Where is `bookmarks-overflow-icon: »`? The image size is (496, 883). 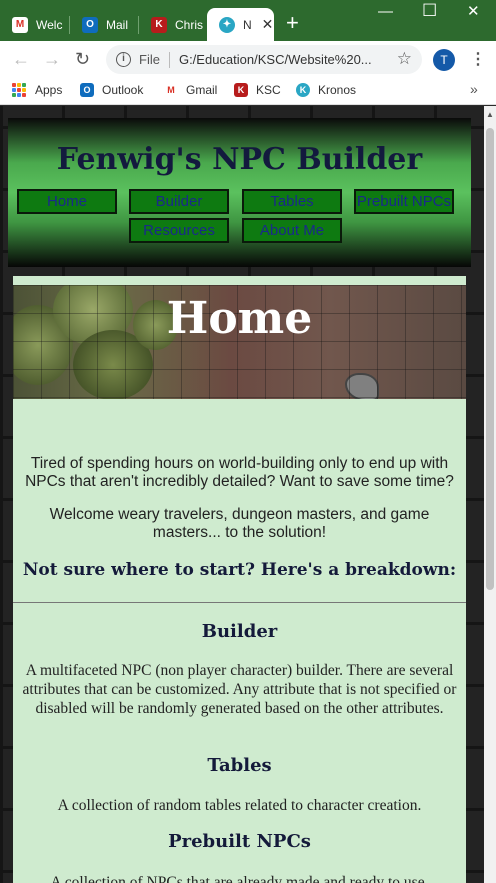 bookmarks-overflow-icon: » is located at coordinates (474, 89).